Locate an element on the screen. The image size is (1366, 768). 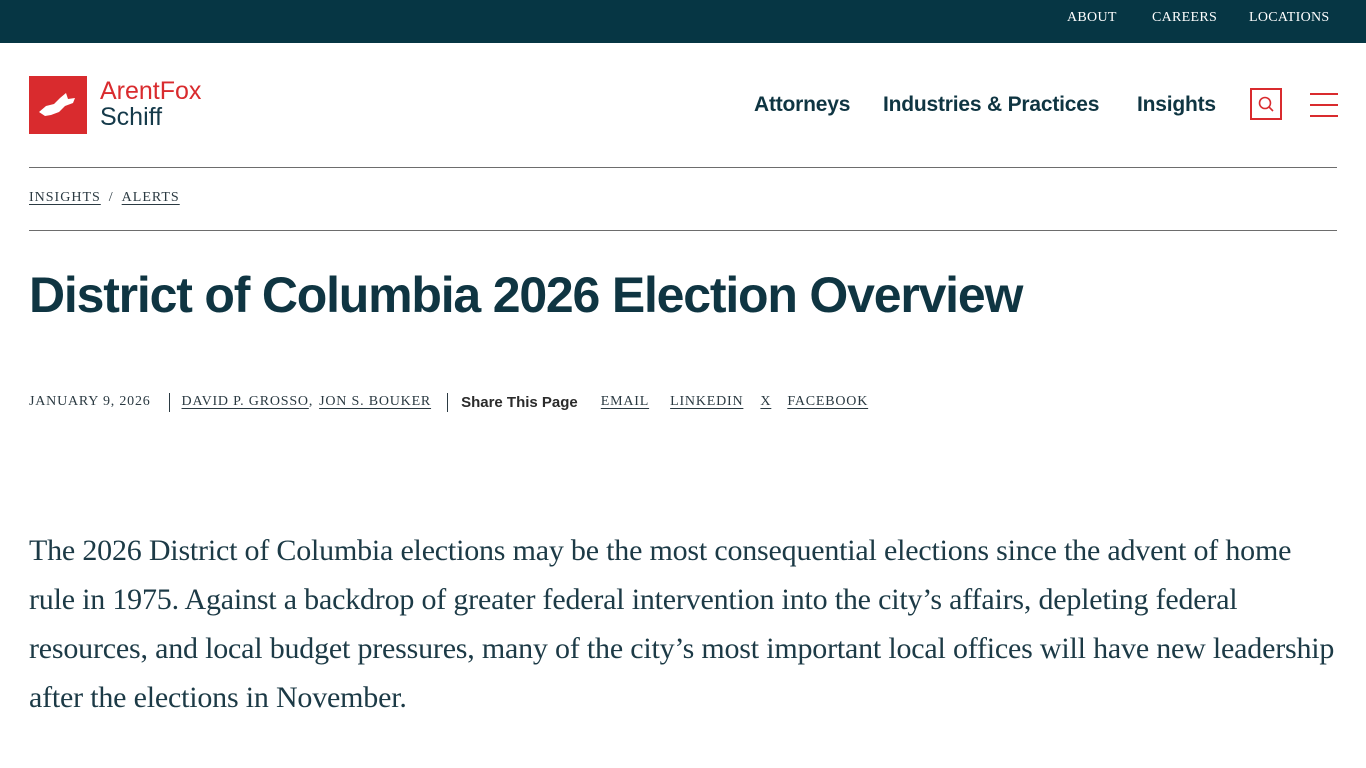
hamburger-menu-icon is located at coordinates (1324, 105).